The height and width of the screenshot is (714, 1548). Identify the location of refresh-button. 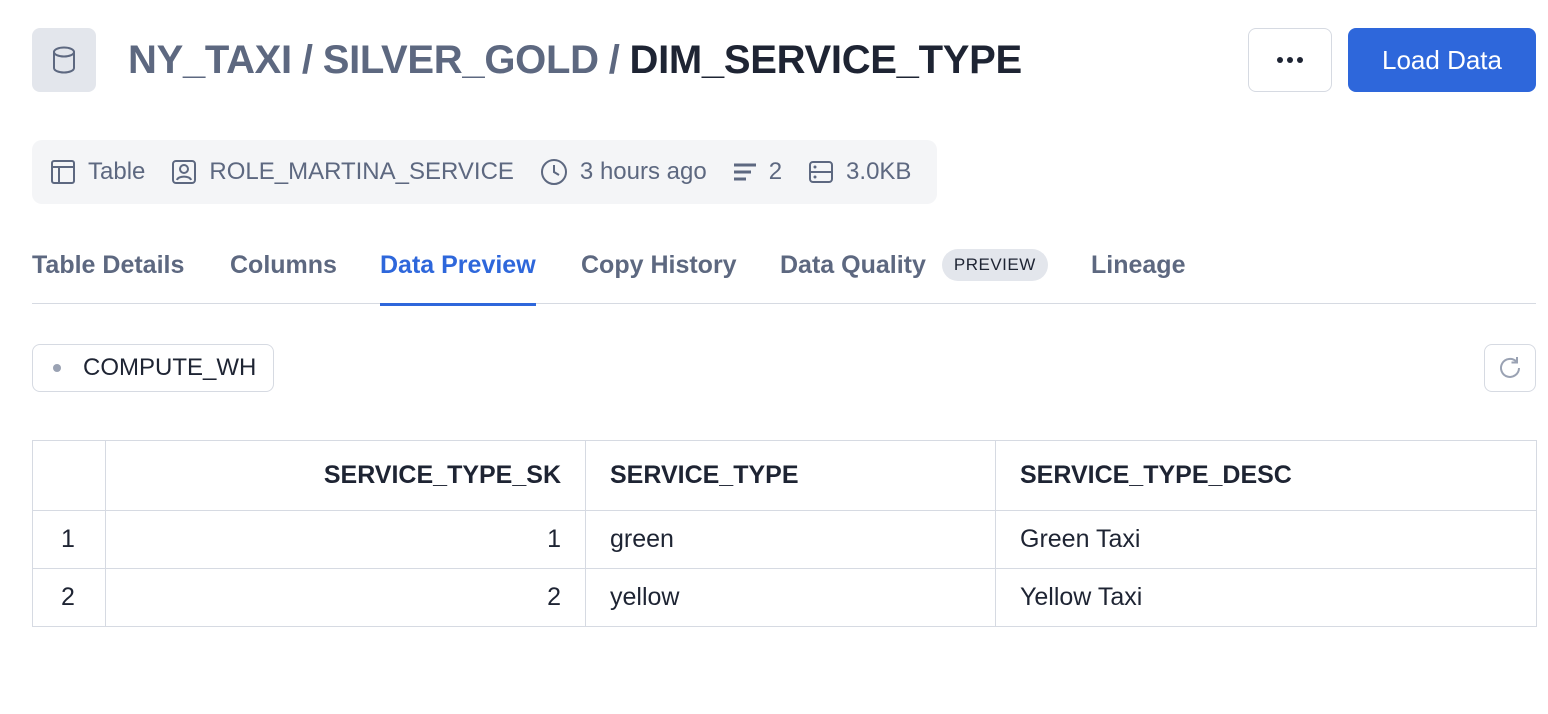
(1510, 368).